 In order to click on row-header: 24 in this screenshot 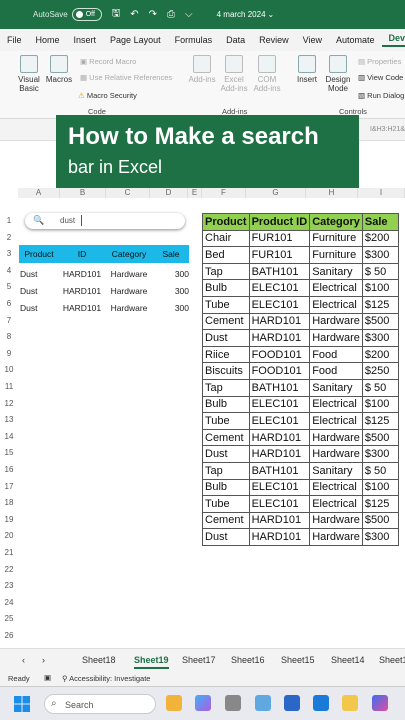, I will do `click(9, 602)`.